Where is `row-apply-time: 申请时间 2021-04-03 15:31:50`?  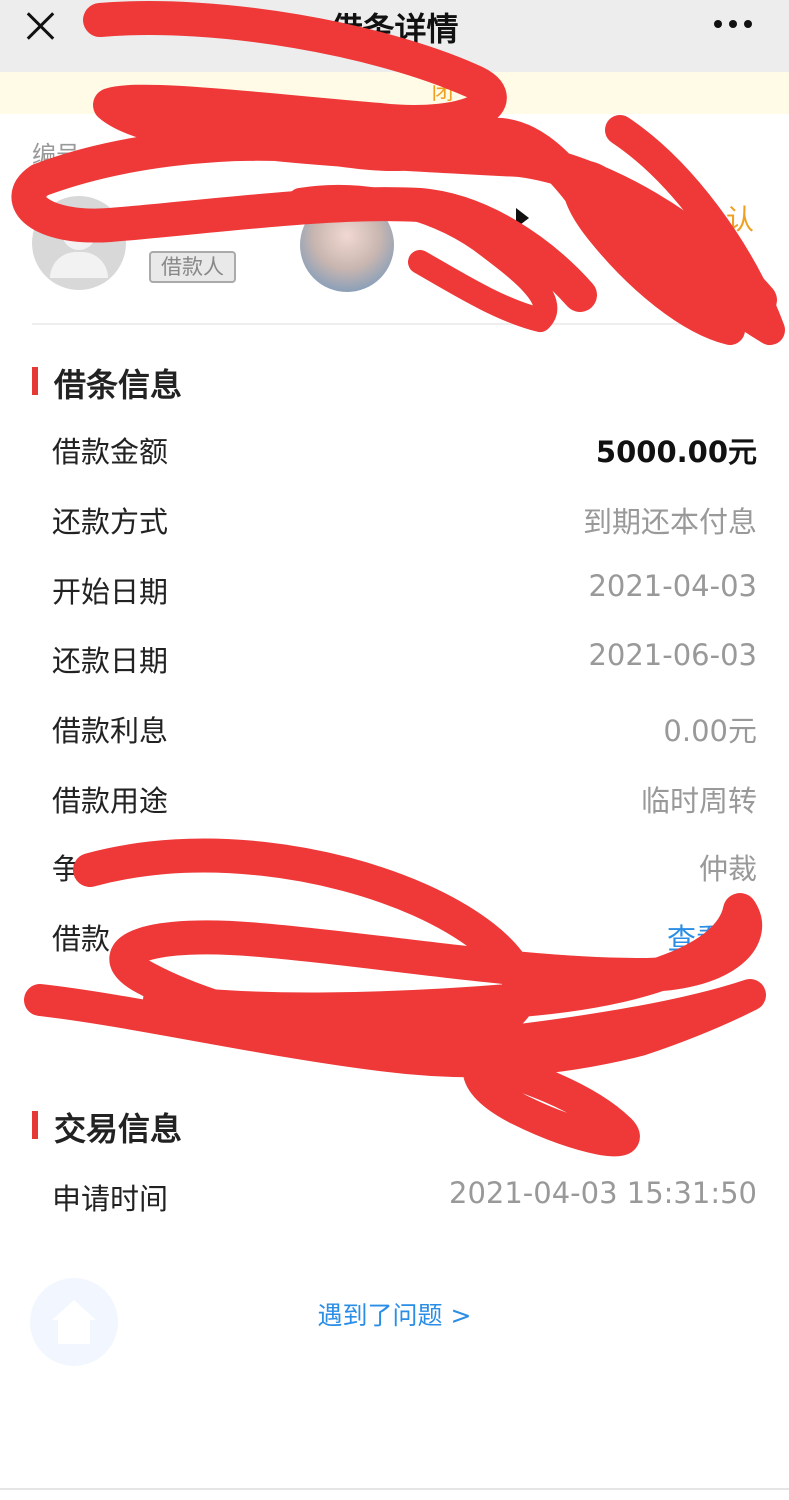
row-apply-time: 申请时间 2021-04-03 15:31:50 is located at coordinates (404, 1196).